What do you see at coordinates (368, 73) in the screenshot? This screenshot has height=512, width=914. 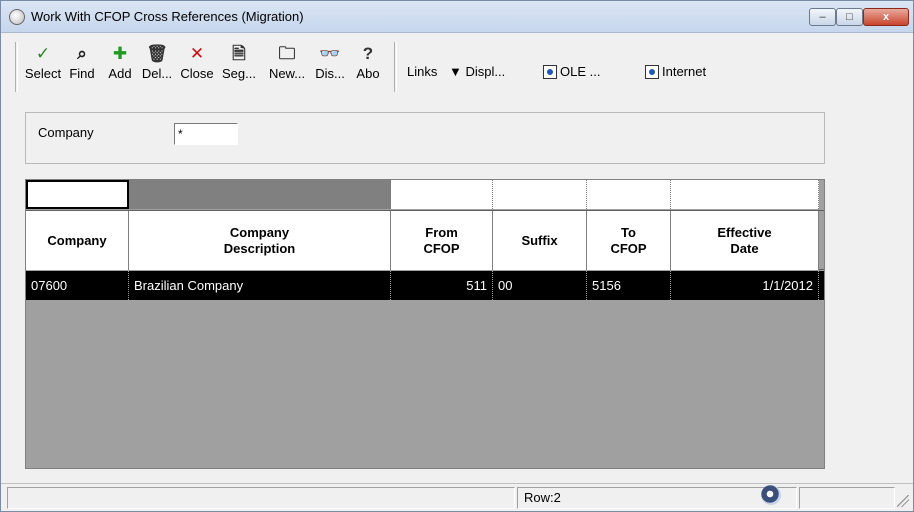 I see `about-button-label: Abo` at bounding box center [368, 73].